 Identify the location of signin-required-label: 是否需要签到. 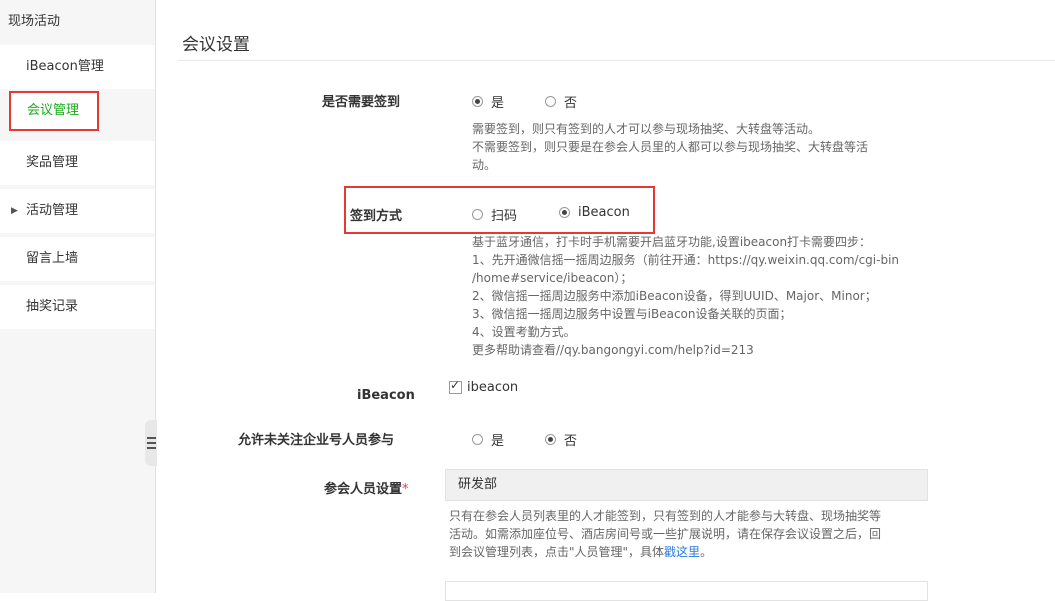
(361, 102).